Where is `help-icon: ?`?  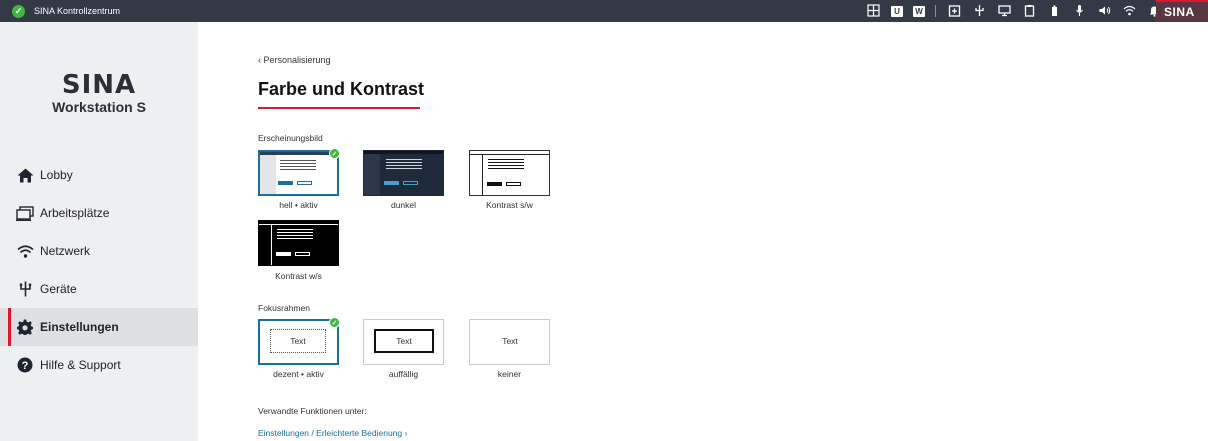
help-icon: ? is located at coordinates (25, 365).